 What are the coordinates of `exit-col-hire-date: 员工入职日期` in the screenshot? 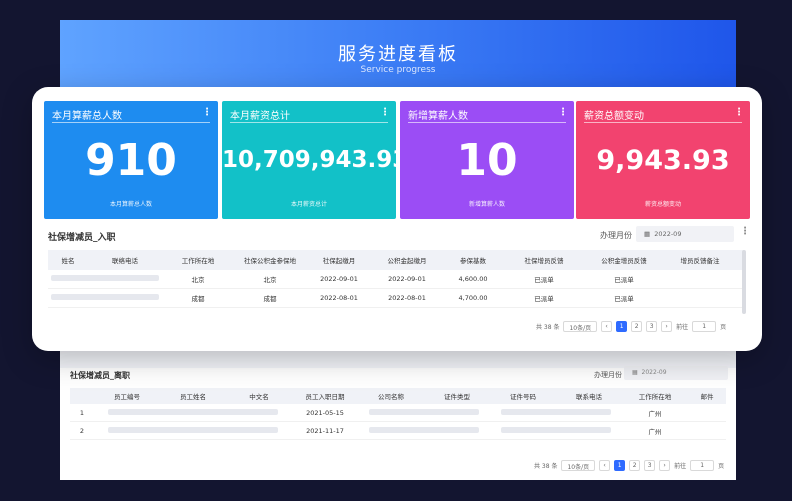 It's located at (325, 397).